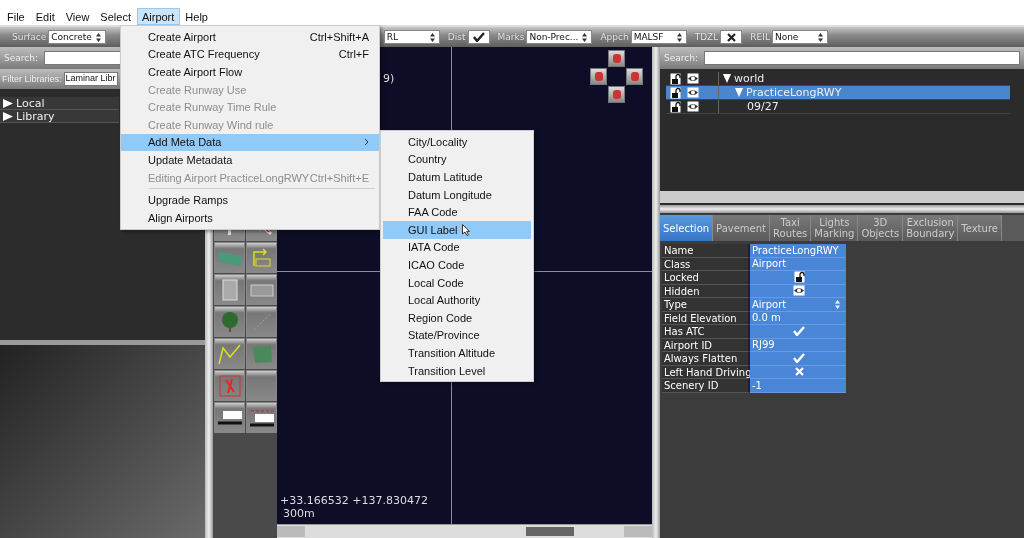 The height and width of the screenshot is (538, 1024). I want to click on tree-label: Library, so click(35, 116).